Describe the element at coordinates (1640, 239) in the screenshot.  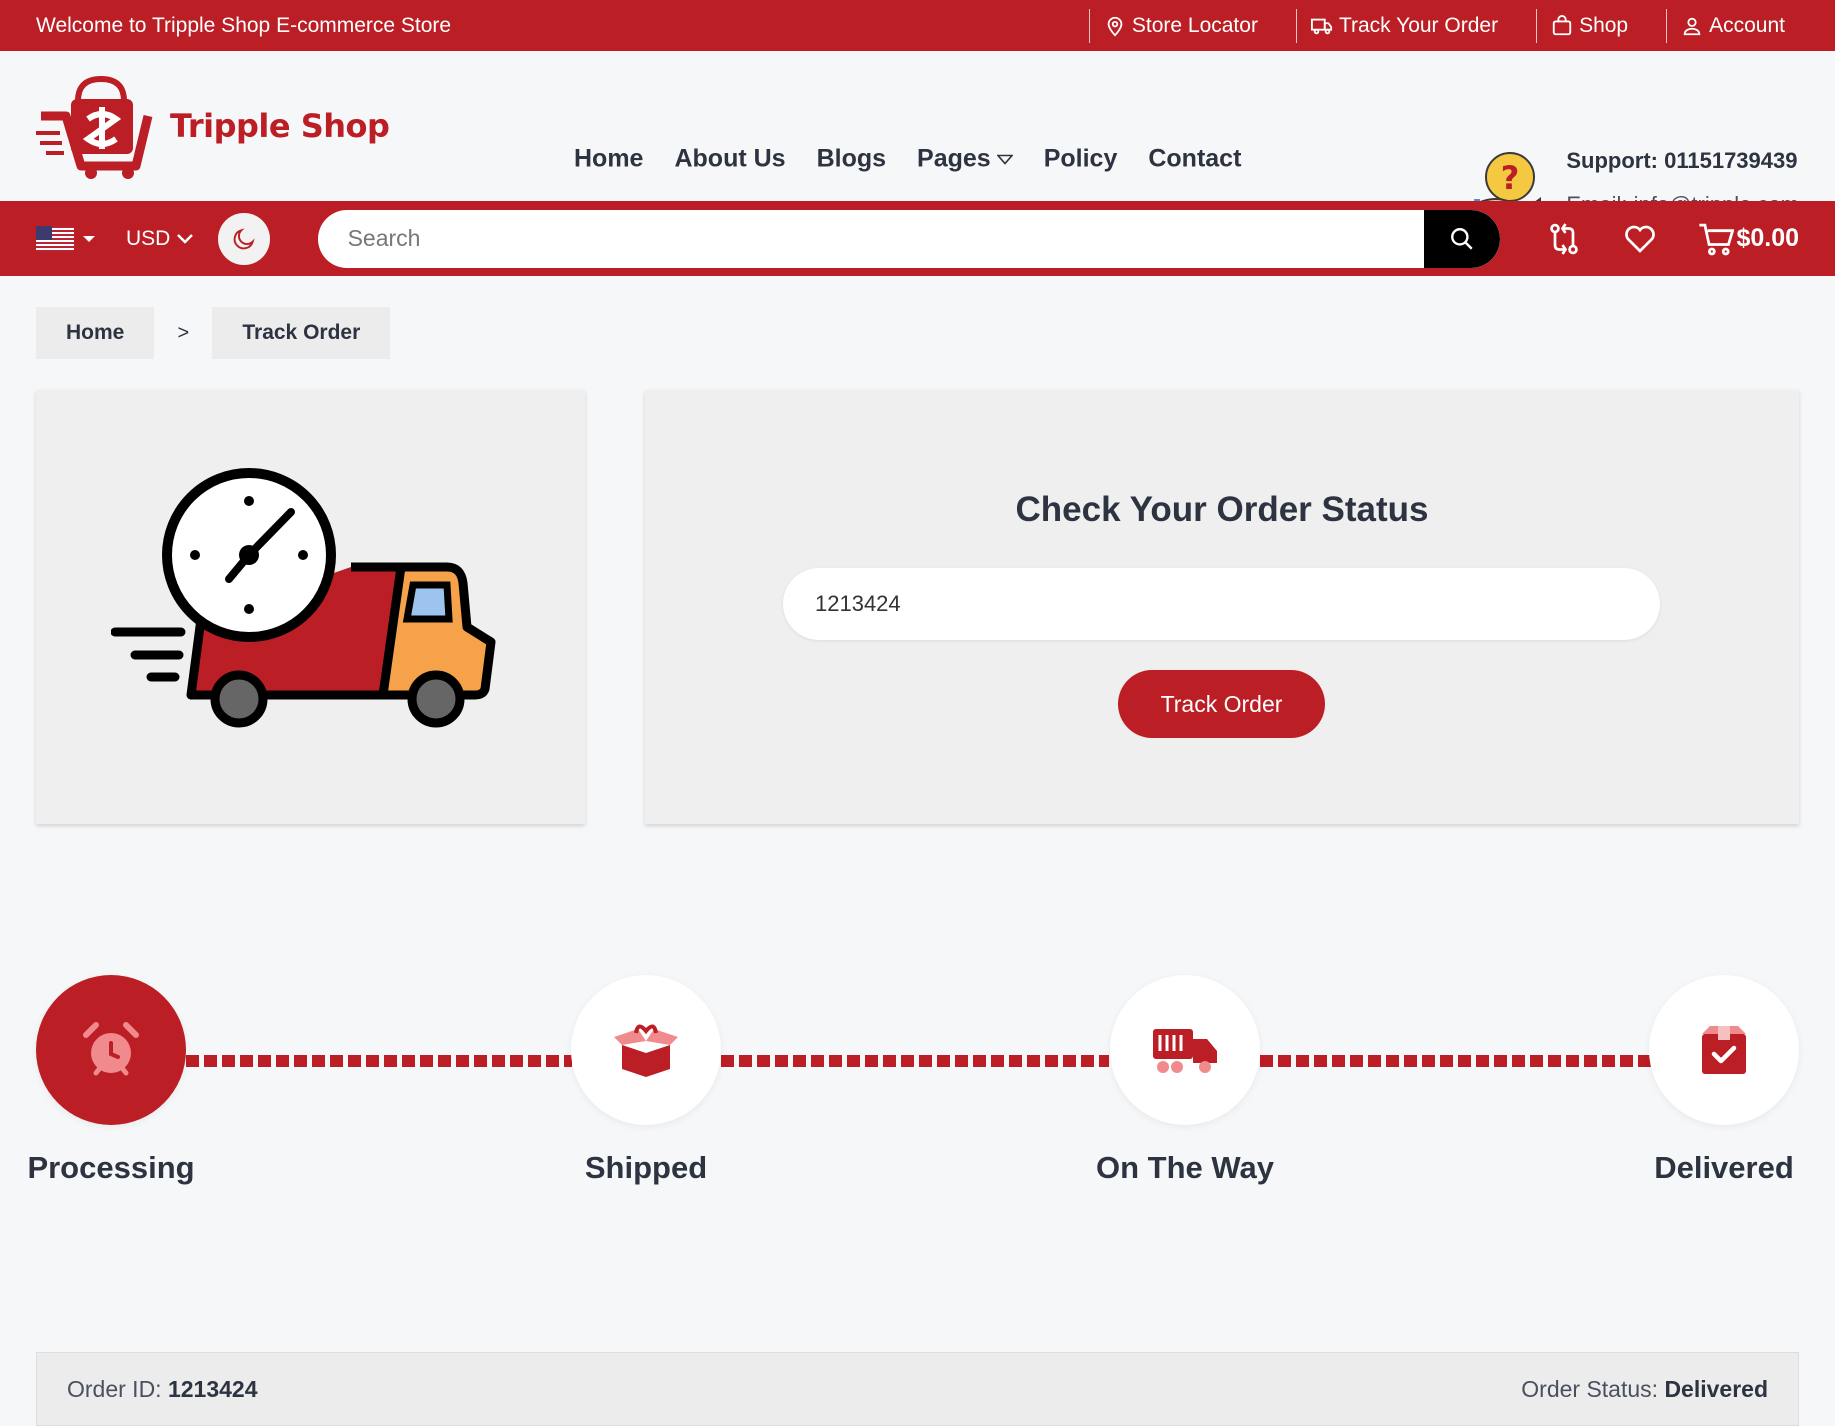
I see `heart-icon` at that location.